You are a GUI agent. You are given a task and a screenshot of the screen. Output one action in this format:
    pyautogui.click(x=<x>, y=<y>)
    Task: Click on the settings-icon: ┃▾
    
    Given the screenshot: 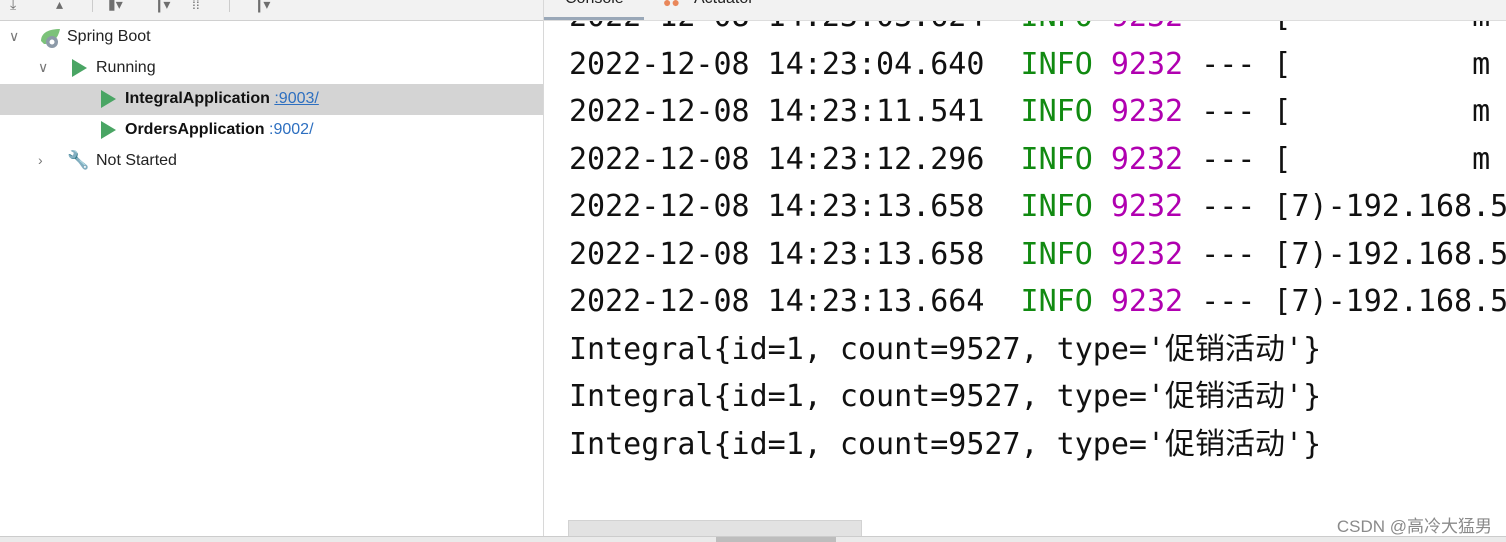 What is the action you would take?
    pyautogui.click(x=262, y=6)
    